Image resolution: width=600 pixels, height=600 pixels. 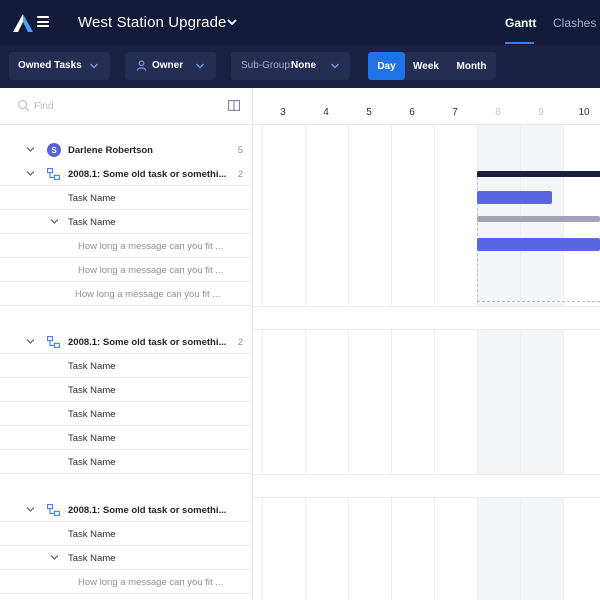 What do you see at coordinates (300, 22) in the screenshot?
I see `top-bar: West Station Upgrade Gantt Clashes` at bounding box center [300, 22].